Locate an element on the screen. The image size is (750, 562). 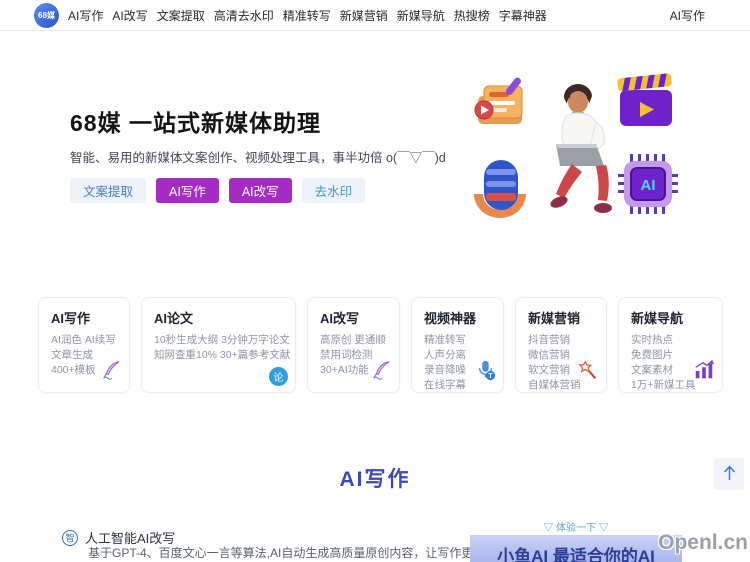
card-line: 高原创 更通顺 is located at coordinates (353, 340).